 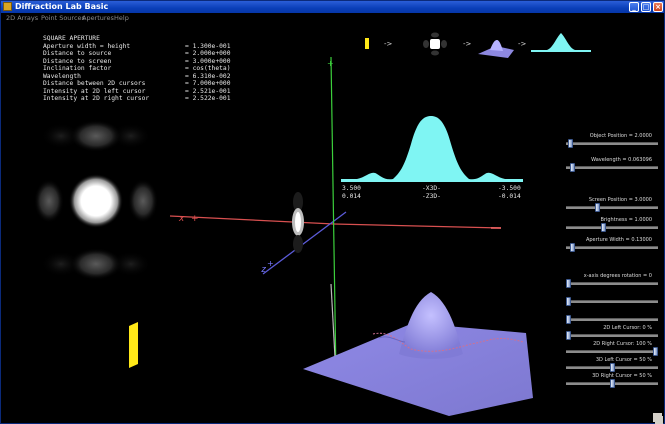 What do you see at coordinates (418, 354) in the screenshot?
I see `intensity-surface-3d` at bounding box center [418, 354].